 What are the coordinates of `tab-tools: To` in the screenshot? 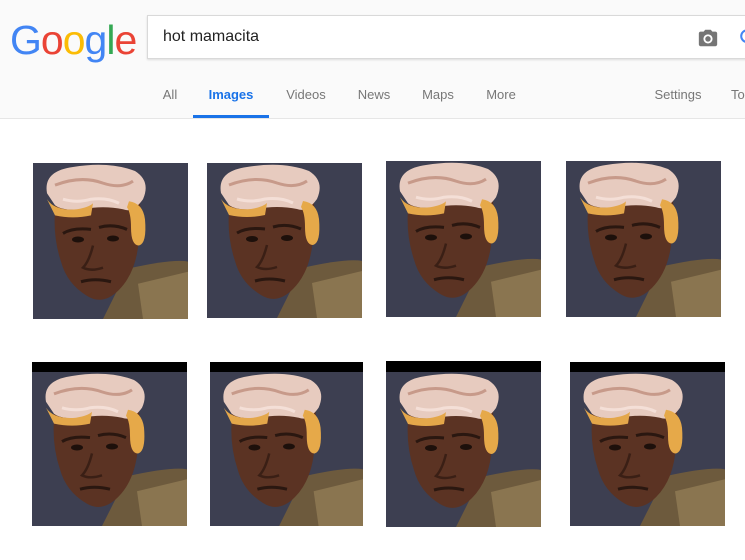 It's located at (738, 99).